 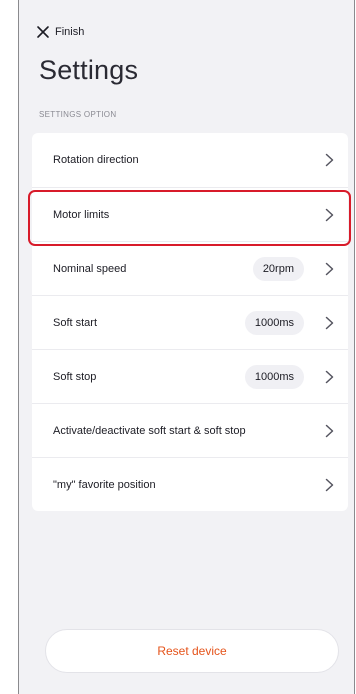 I want to click on settings-item-label: "my" favorite position, so click(x=104, y=484).